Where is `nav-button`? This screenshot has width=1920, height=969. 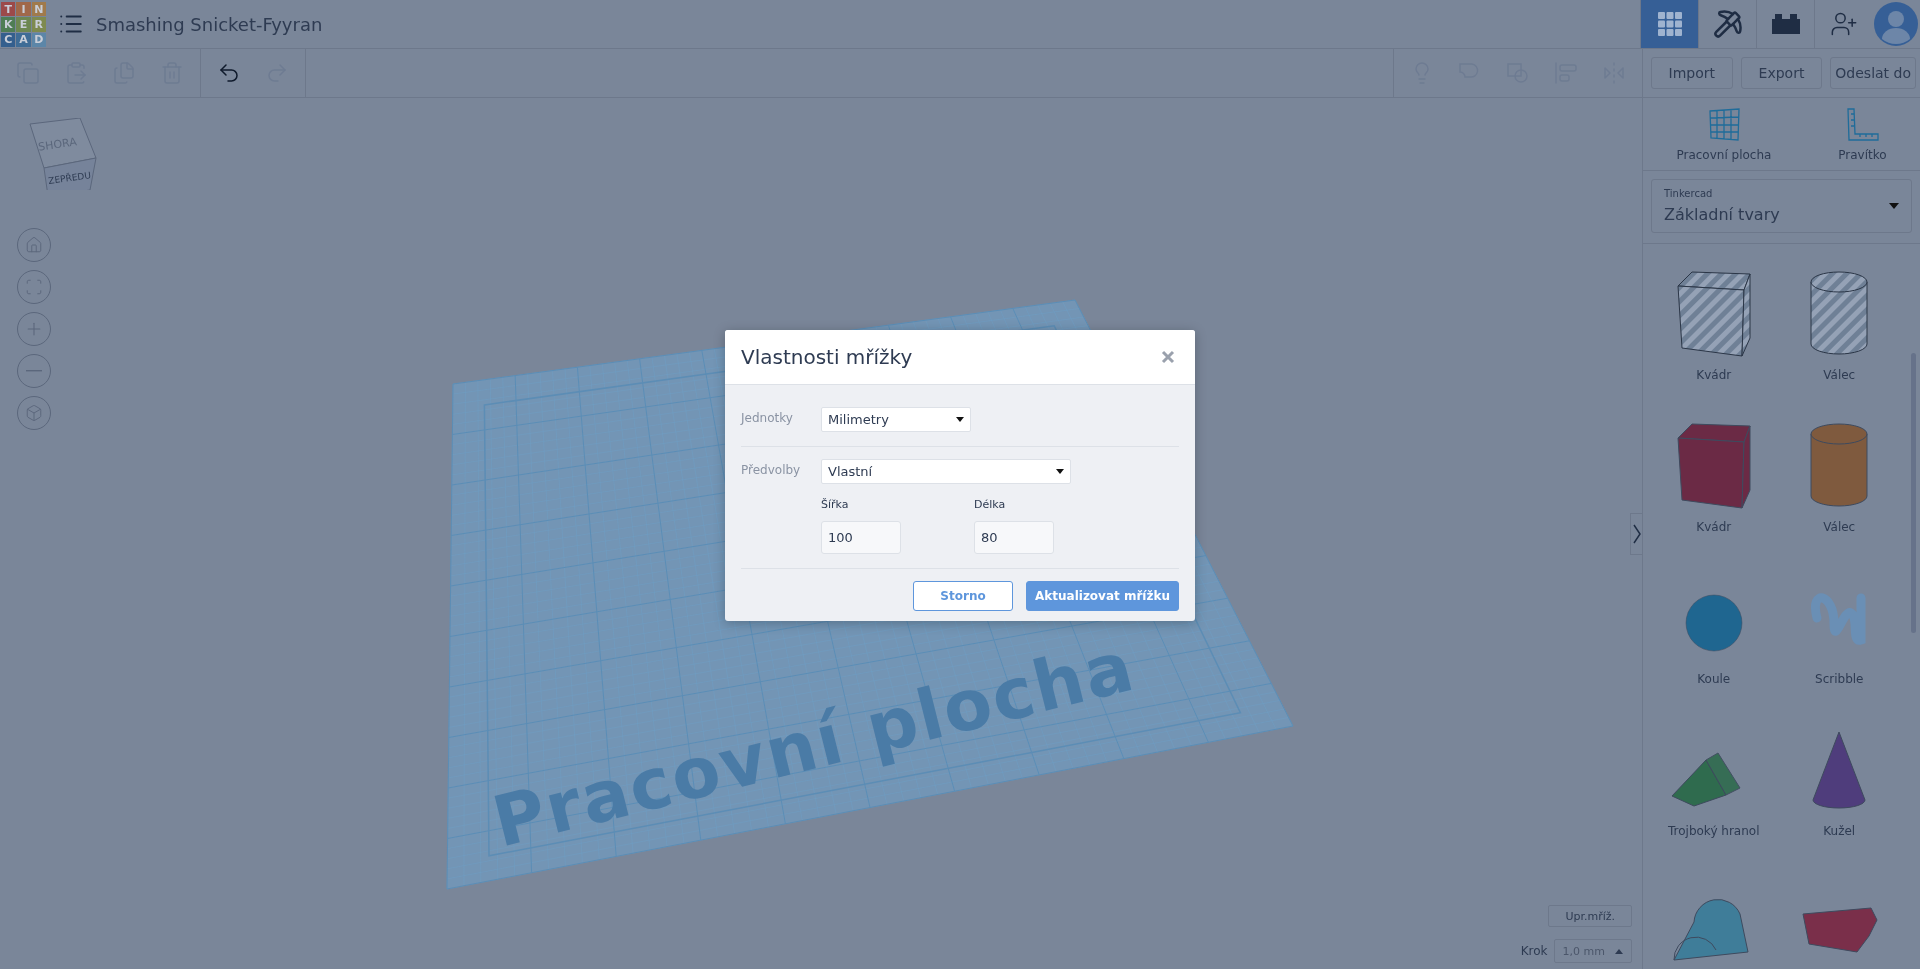 nav-button is located at coordinates (1669, 24).